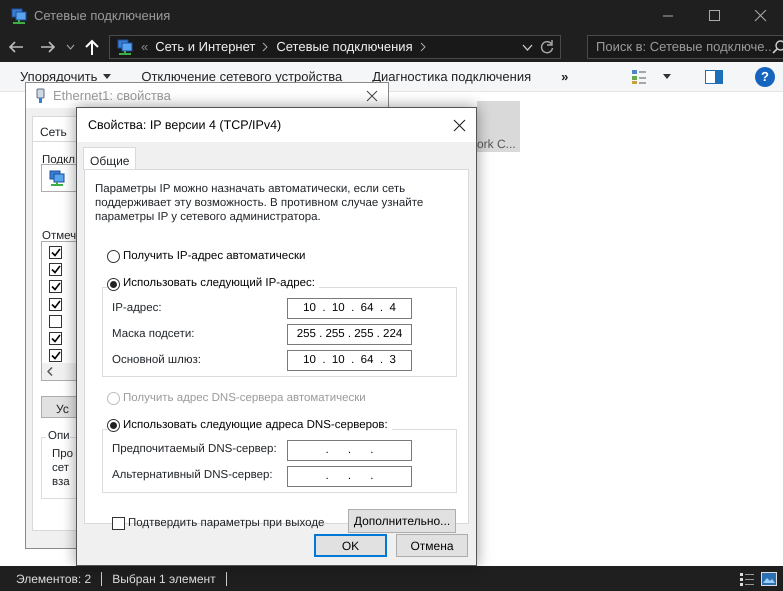 The image size is (783, 591). Describe the element at coordinates (214, 257) in the screenshot. I see `radio-label: Получить IP-адрес автоматически` at that location.